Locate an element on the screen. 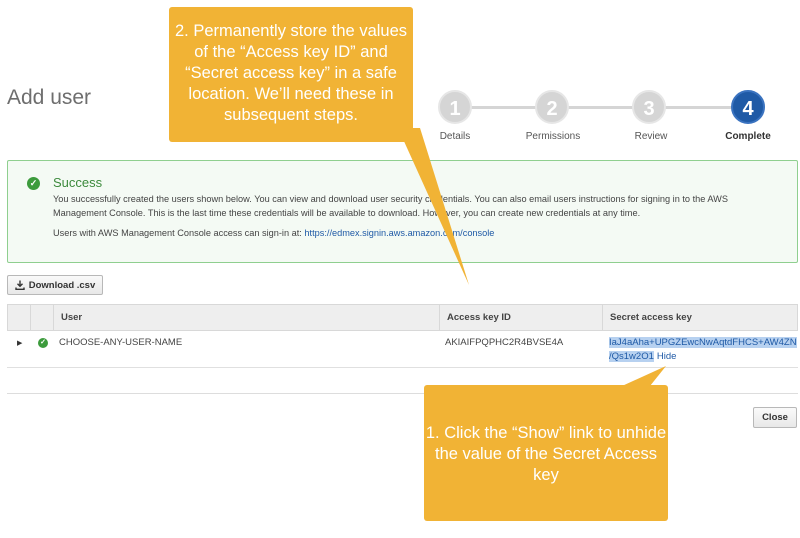  bottom-callout-pointer is located at coordinates (644, 376).